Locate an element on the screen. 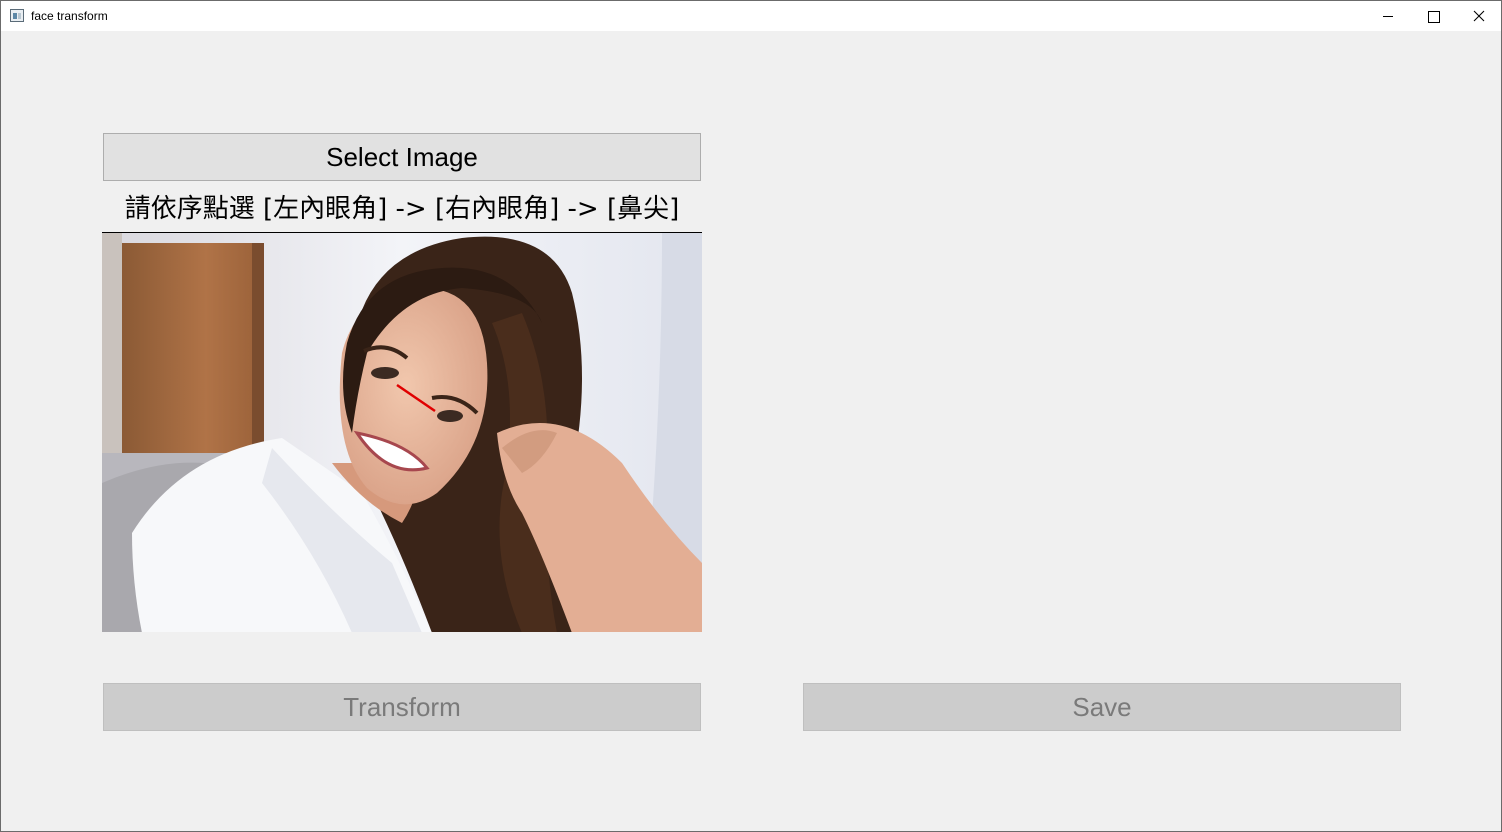  maximize-icon is located at coordinates (1433, 16).